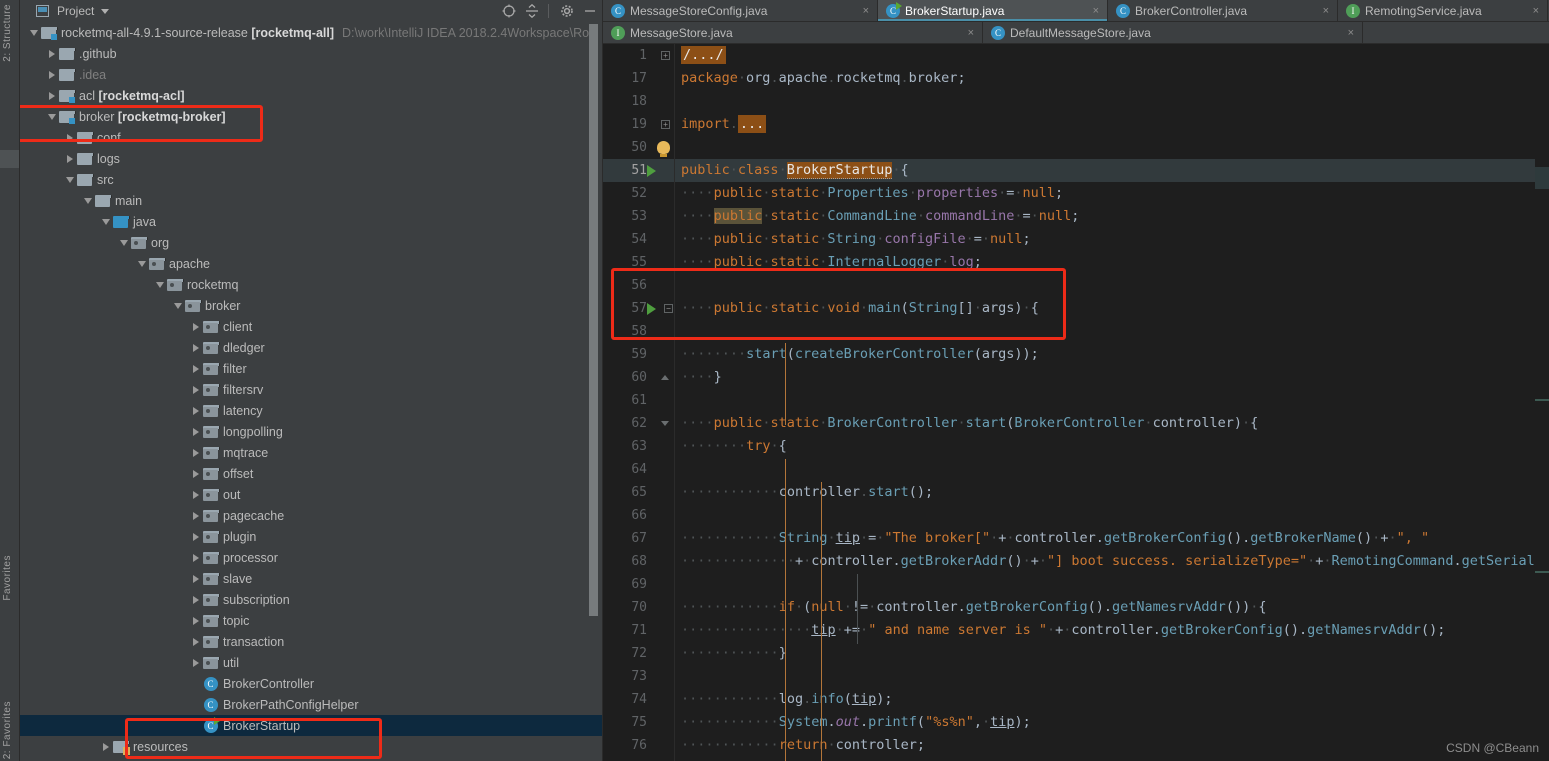 The height and width of the screenshot is (761, 1549). Describe the element at coordinates (7, 33) in the screenshot. I see `tool-window-structure: 2: Structure` at that location.